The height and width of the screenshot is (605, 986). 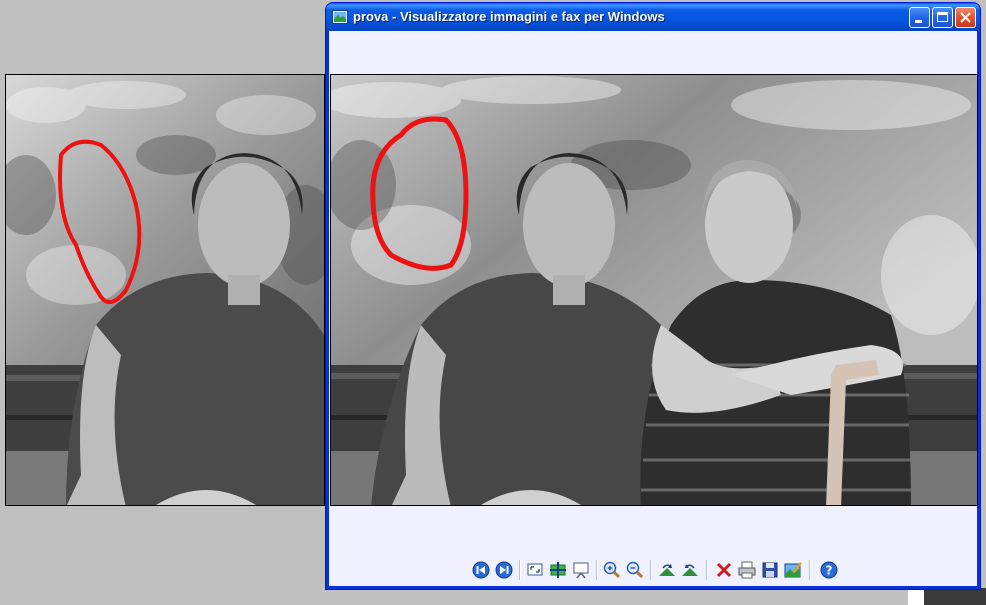 What do you see at coordinates (535, 570) in the screenshot?
I see `best-fit-icon` at bounding box center [535, 570].